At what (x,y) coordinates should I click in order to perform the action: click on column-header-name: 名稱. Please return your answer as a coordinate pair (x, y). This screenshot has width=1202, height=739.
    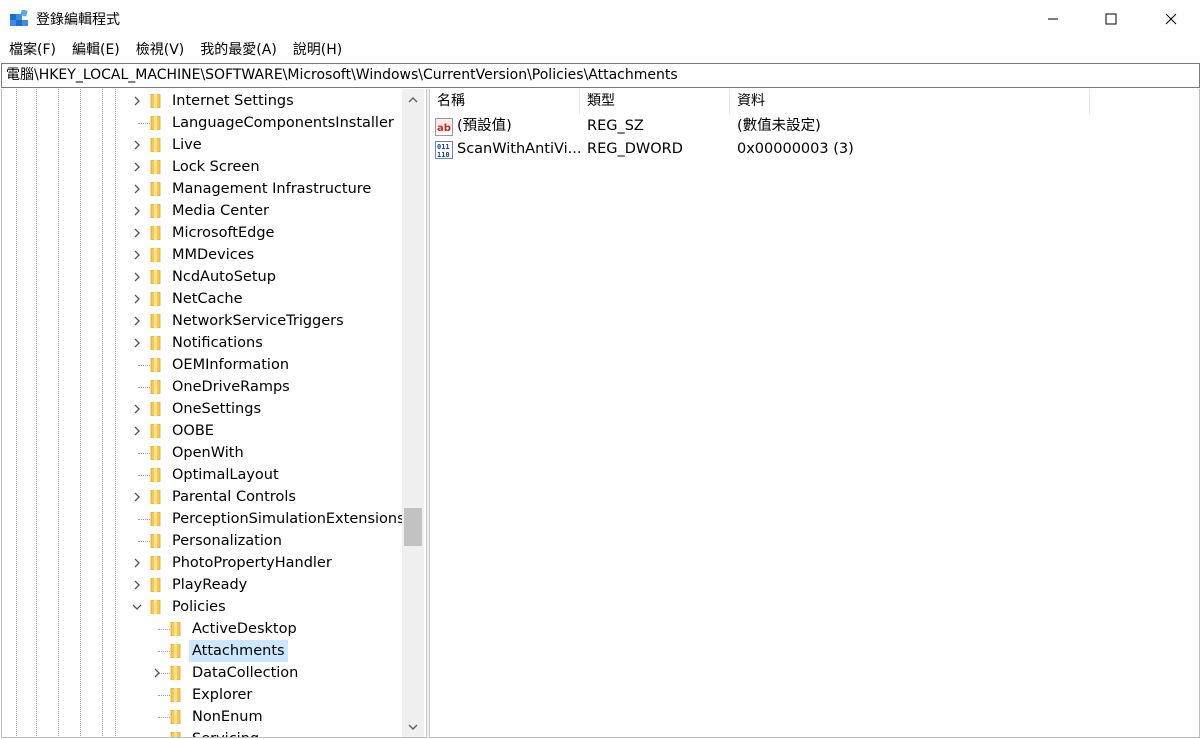
    Looking at the image, I should click on (505, 101).